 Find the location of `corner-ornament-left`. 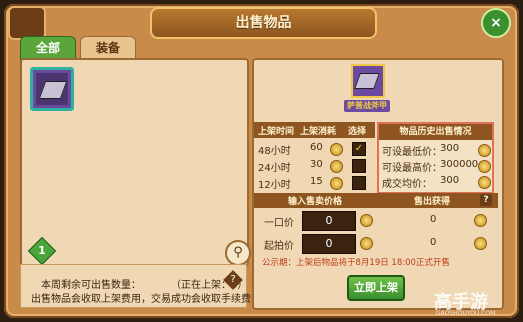

corner-ornament-left is located at coordinates (27, 23).